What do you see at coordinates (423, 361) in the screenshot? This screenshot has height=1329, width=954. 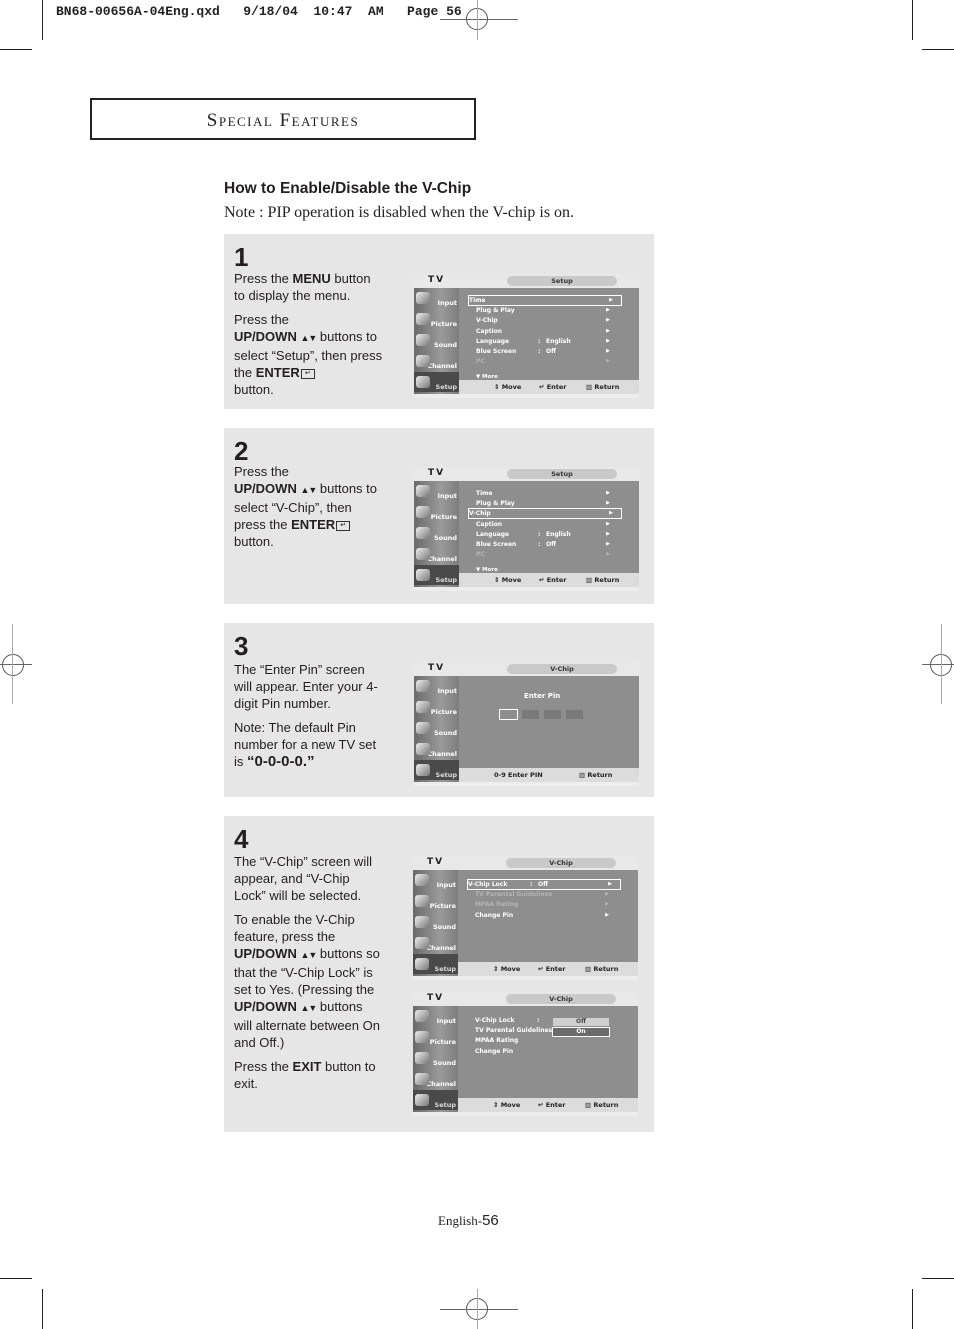 I see `channel-icon` at bounding box center [423, 361].